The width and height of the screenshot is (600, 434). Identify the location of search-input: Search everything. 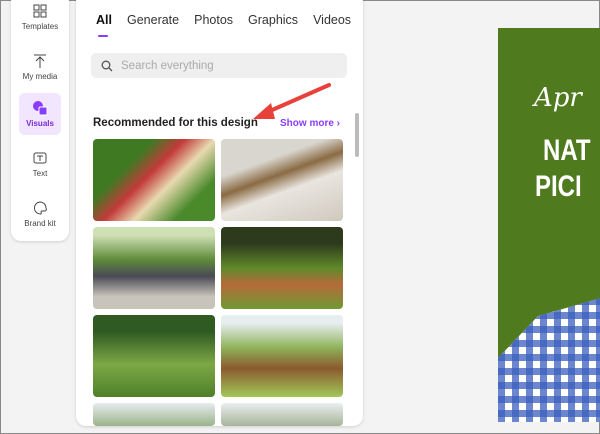
(219, 65).